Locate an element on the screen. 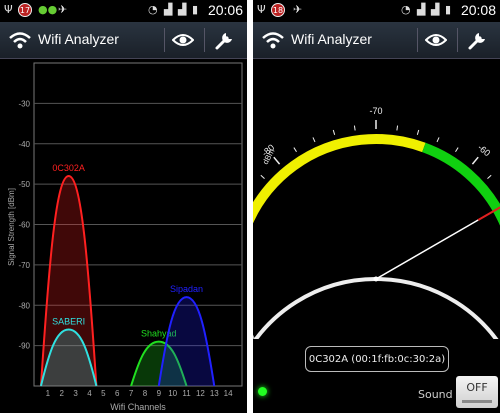 Image resolution: width=500 pixels, height=413 pixels. network-label: Sipadan is located at coordinates (186, 289).